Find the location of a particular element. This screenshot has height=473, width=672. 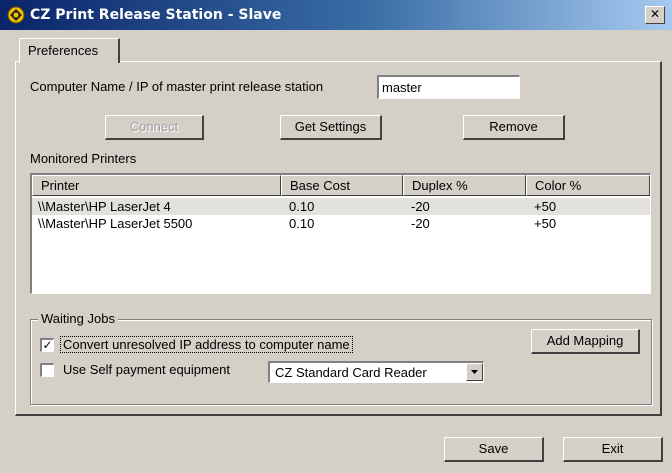

list-header: Printer Base Cost Duplex % Color % is located at coordinates (341, 185).